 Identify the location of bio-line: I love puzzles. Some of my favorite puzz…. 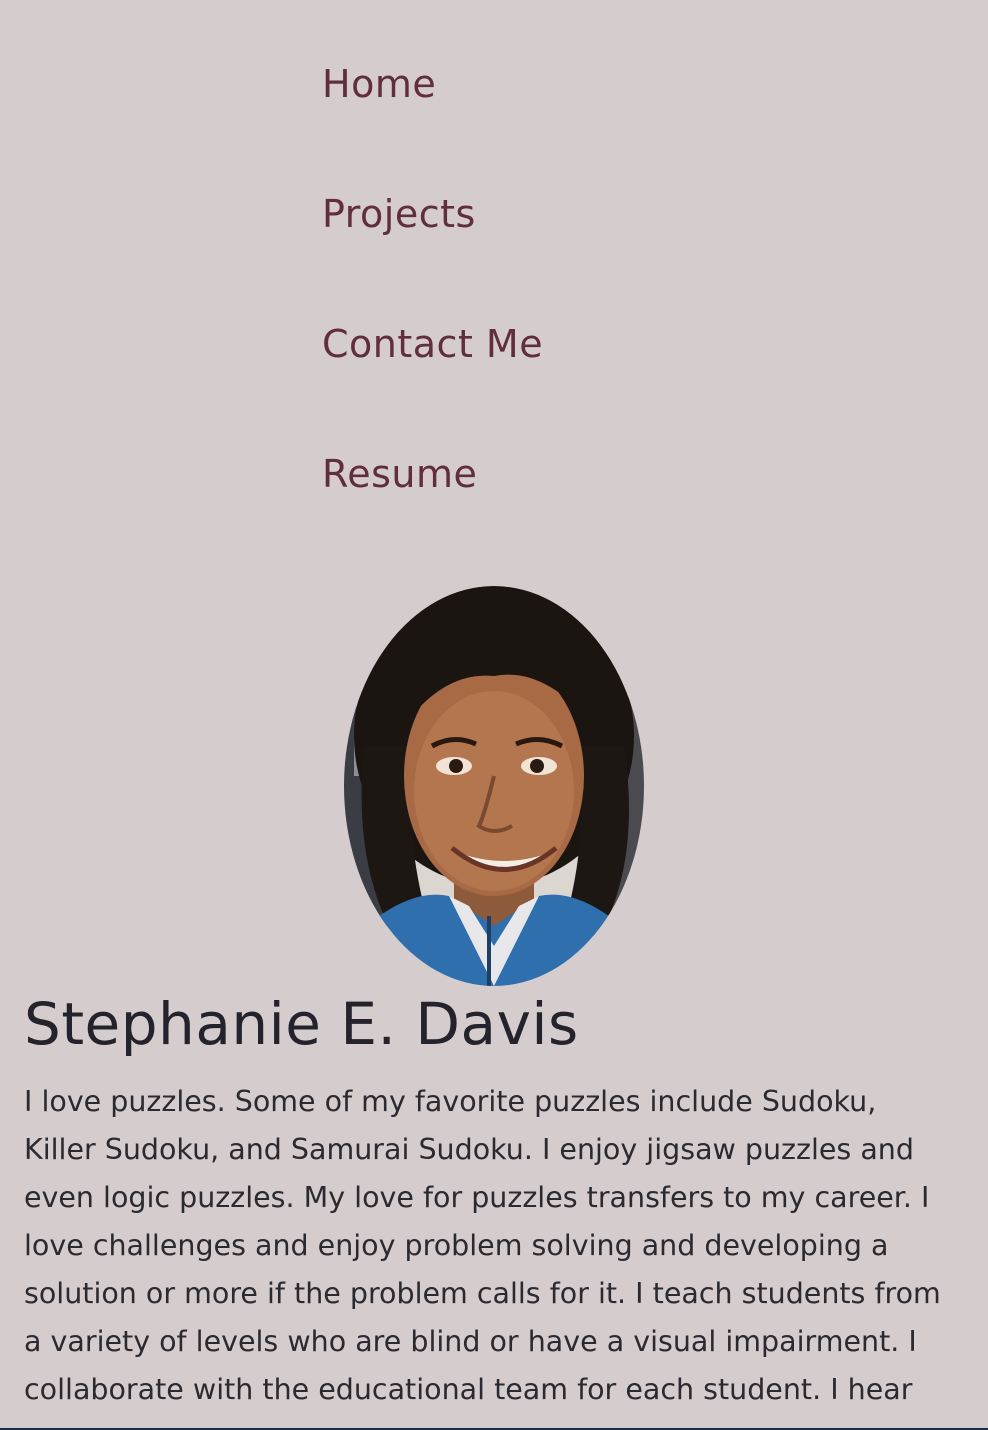
(450, 1101).